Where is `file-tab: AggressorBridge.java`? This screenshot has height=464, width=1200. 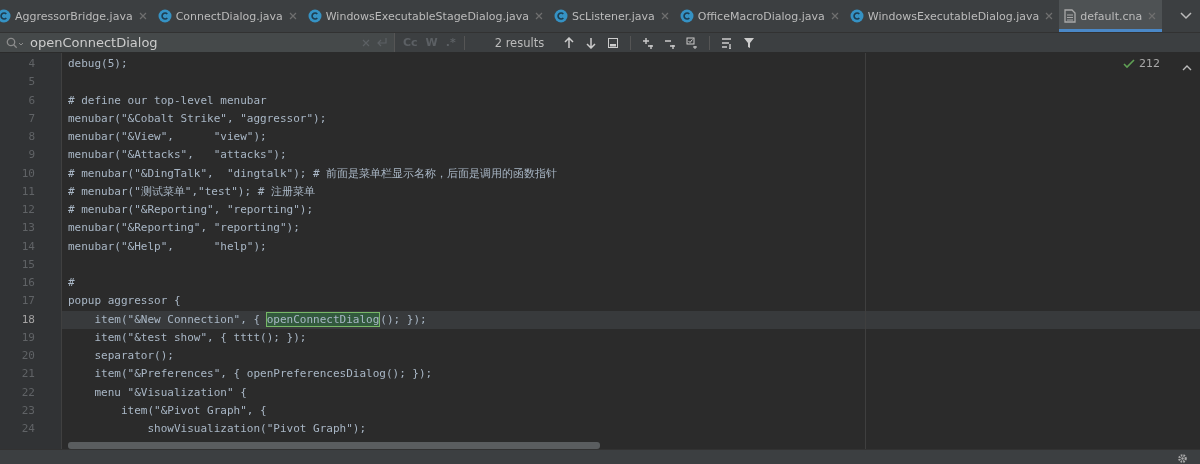 file-tab: AggressorBridge.java is located at coordinates (76, 16).